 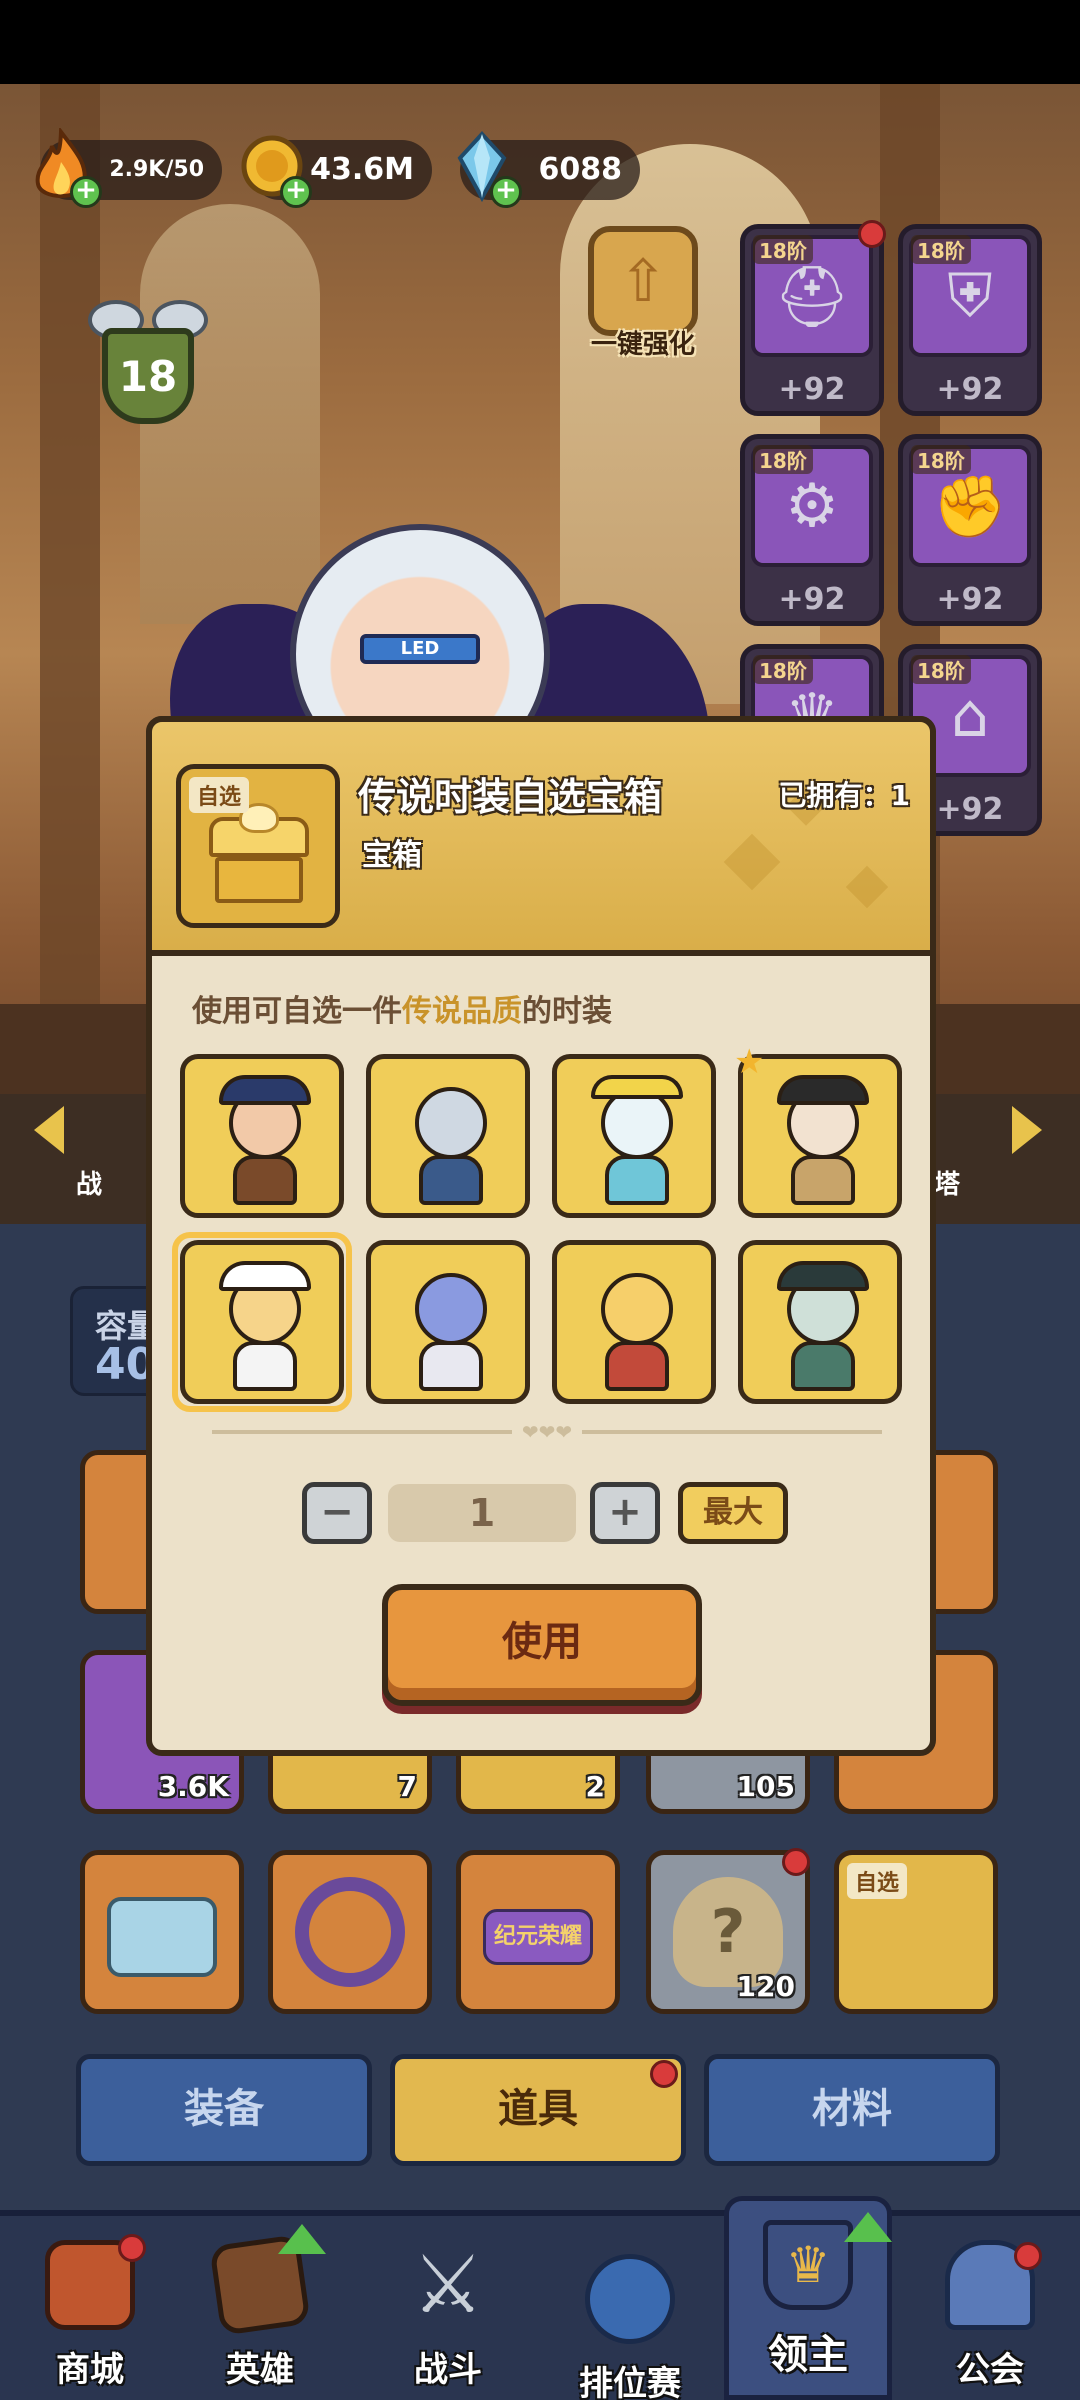 I want to click on costume-option-goggles, so click(x=634, y=1136).